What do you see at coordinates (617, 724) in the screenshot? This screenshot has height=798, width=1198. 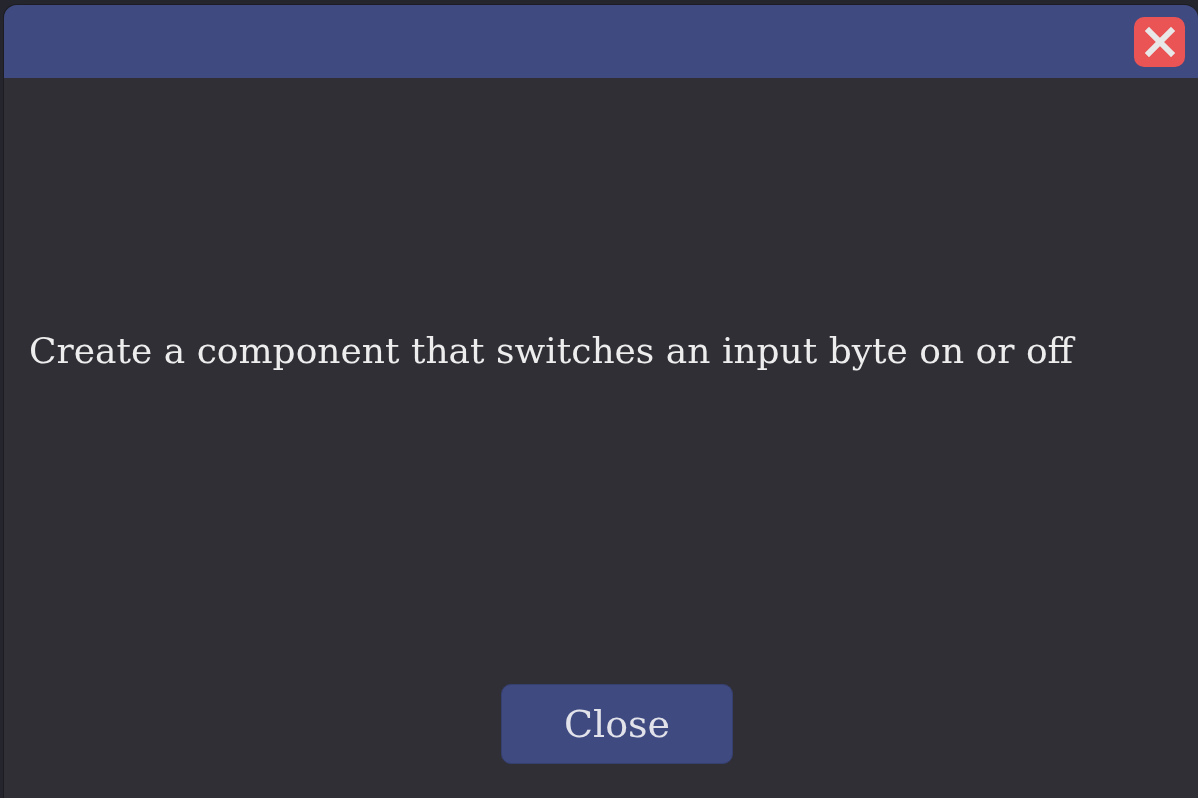 I see `close-button: Close` at bounding box center [617, 724].